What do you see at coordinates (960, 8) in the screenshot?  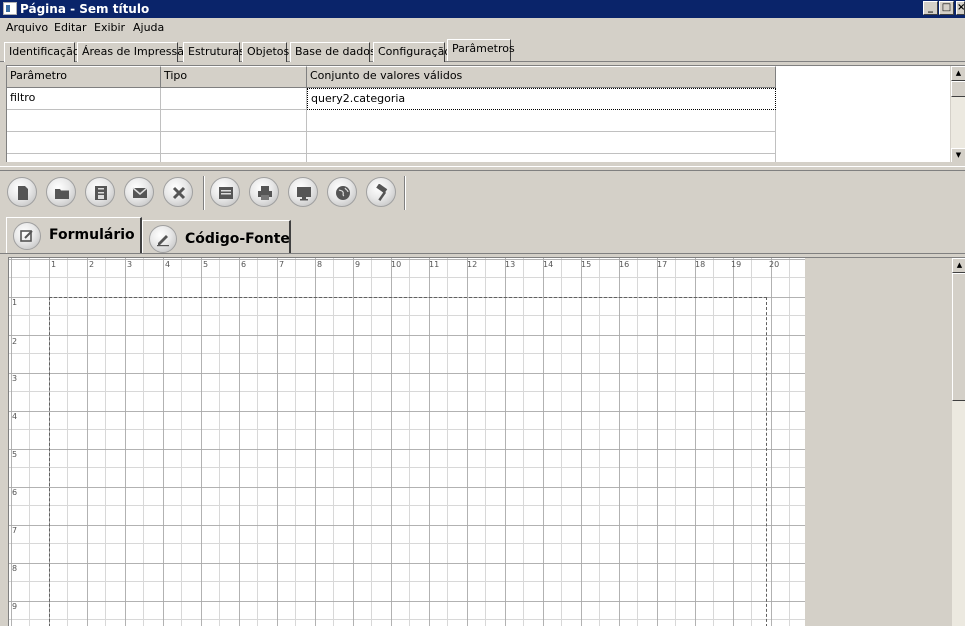 I see `close-button: ×` at bounding box center [960, 8].